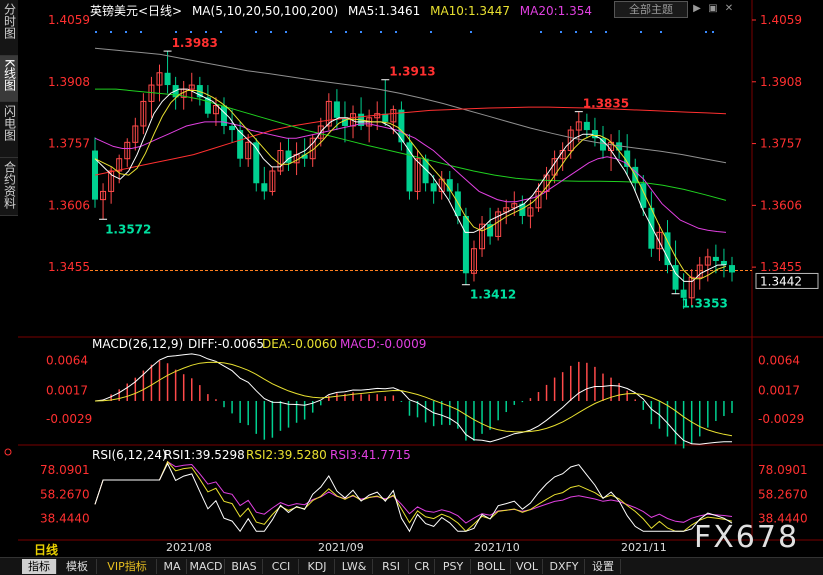 The image size is (823, 575). Describe the element at coordinates (422, 566) in the screenshot. I see `tab-cr: CR` at that location.